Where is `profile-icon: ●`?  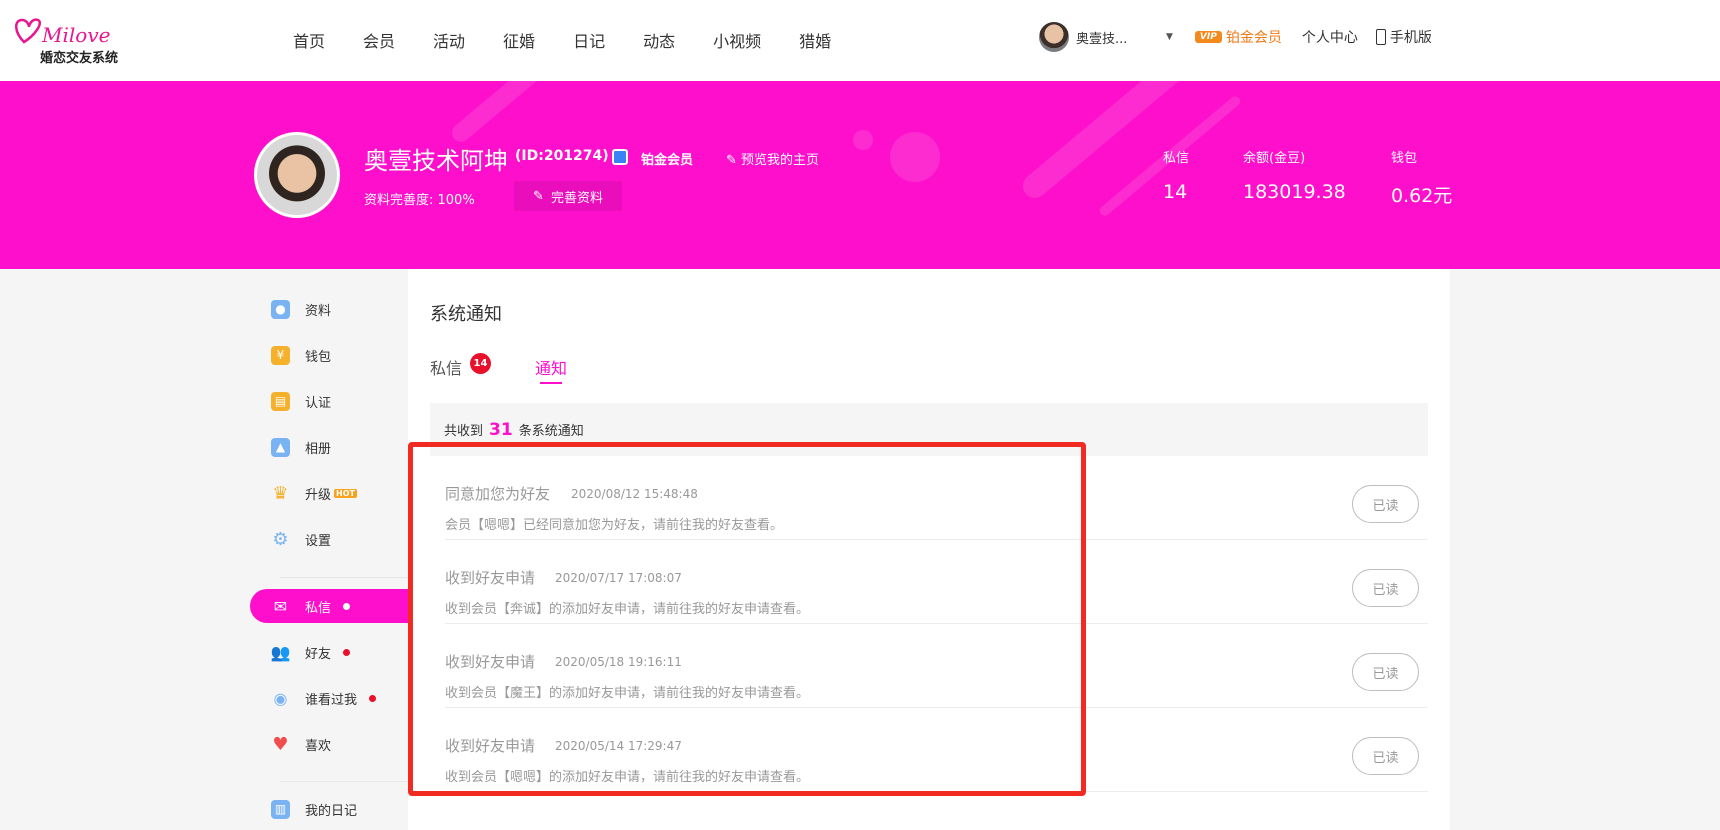
profile-icon: ● is located at coordinates (280, 309).